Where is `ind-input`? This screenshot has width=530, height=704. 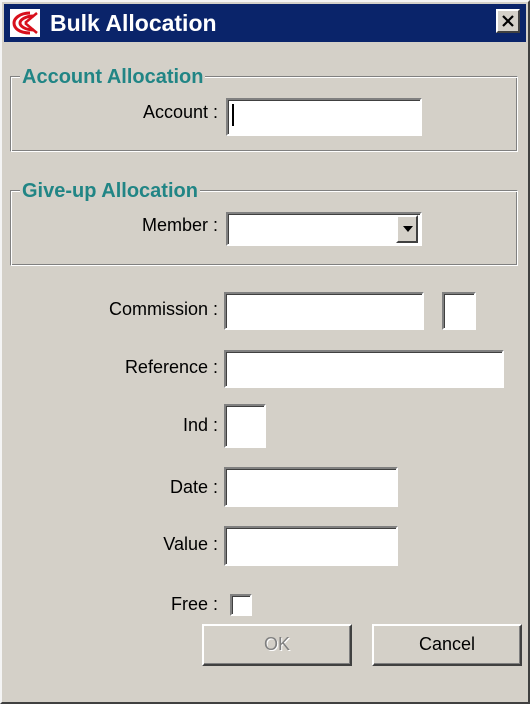
ind-input is located at coordinates (245, 426).